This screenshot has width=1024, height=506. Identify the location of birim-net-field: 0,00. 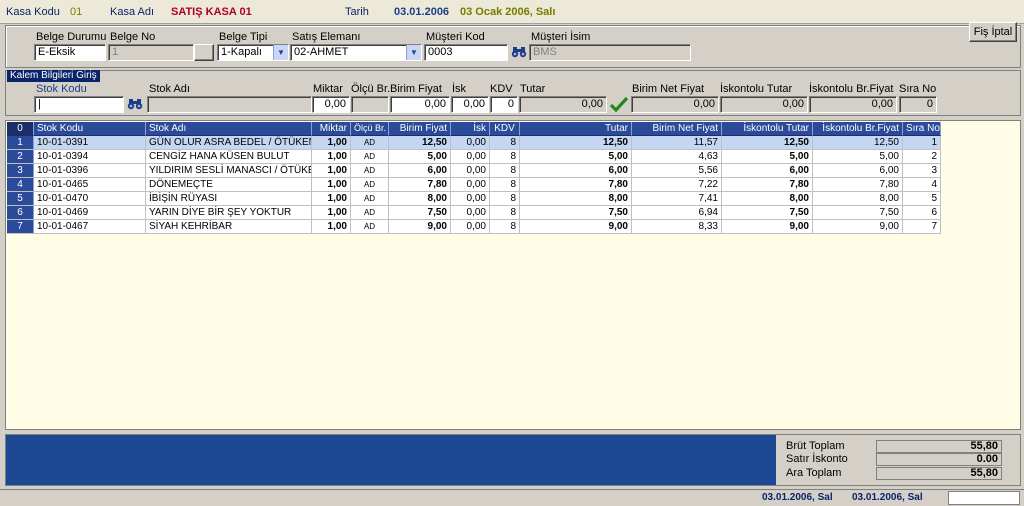
(675, 104).